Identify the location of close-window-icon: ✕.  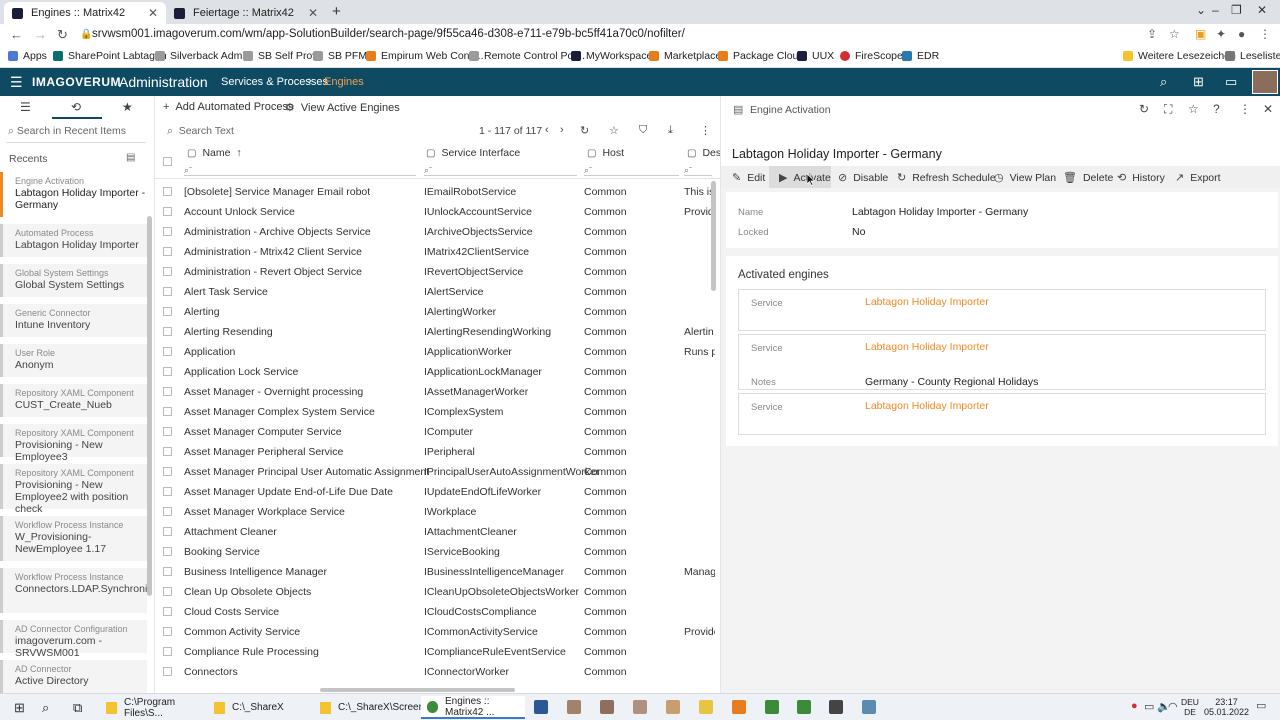
(1262, 10).